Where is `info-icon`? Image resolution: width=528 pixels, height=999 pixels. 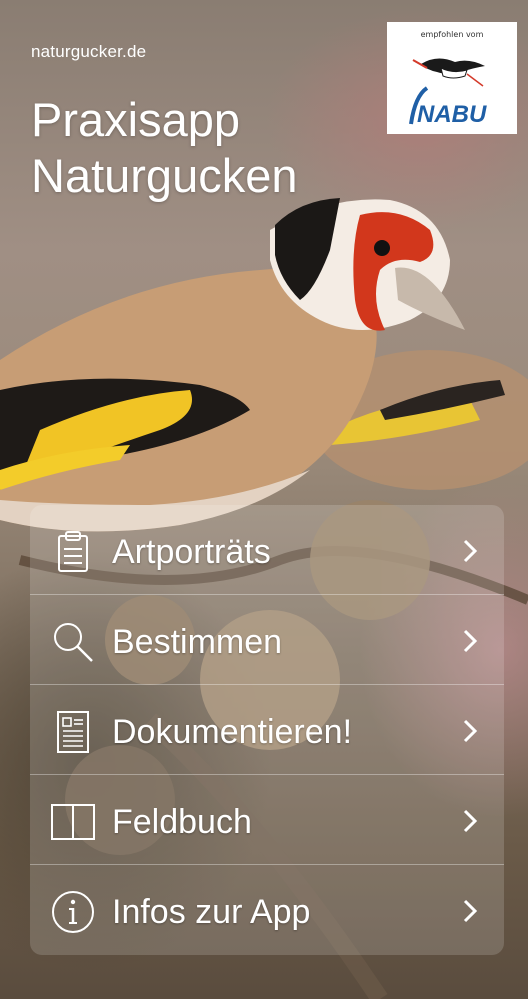
info-icon is located at coordinates (73, 912).